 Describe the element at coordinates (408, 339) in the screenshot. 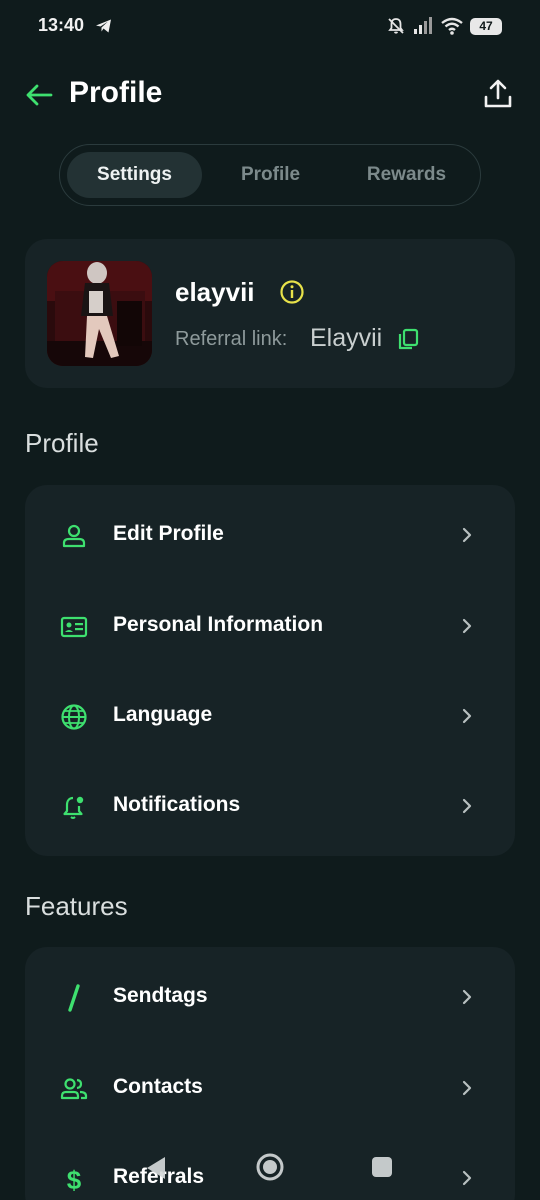

I see `copy-icon` at that location.